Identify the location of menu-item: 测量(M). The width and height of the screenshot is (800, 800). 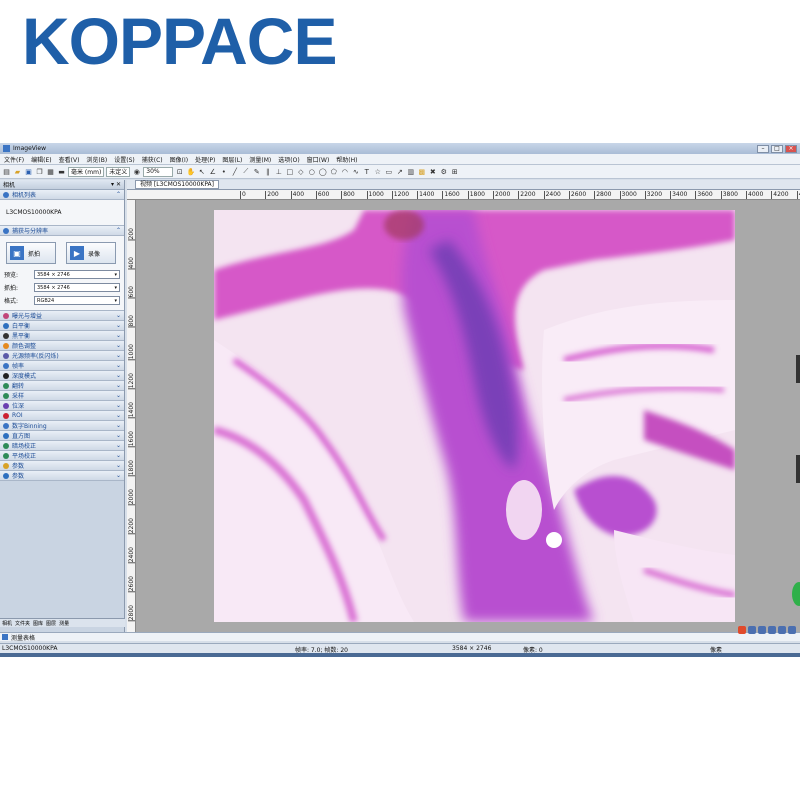
(260, 159).